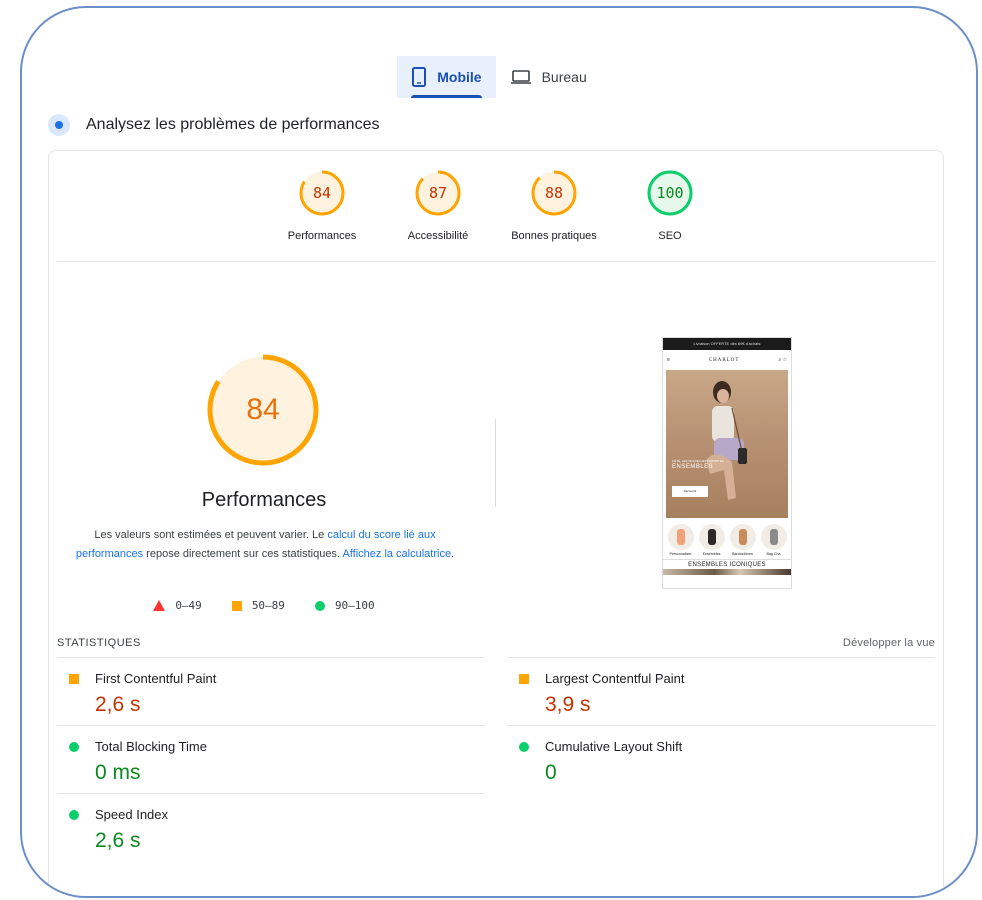 The image size is (982, 900). Describe the element at coordinates (271, 827) in the screenshot. I see `metric-row: Speed Index 2,6 s` at that location.